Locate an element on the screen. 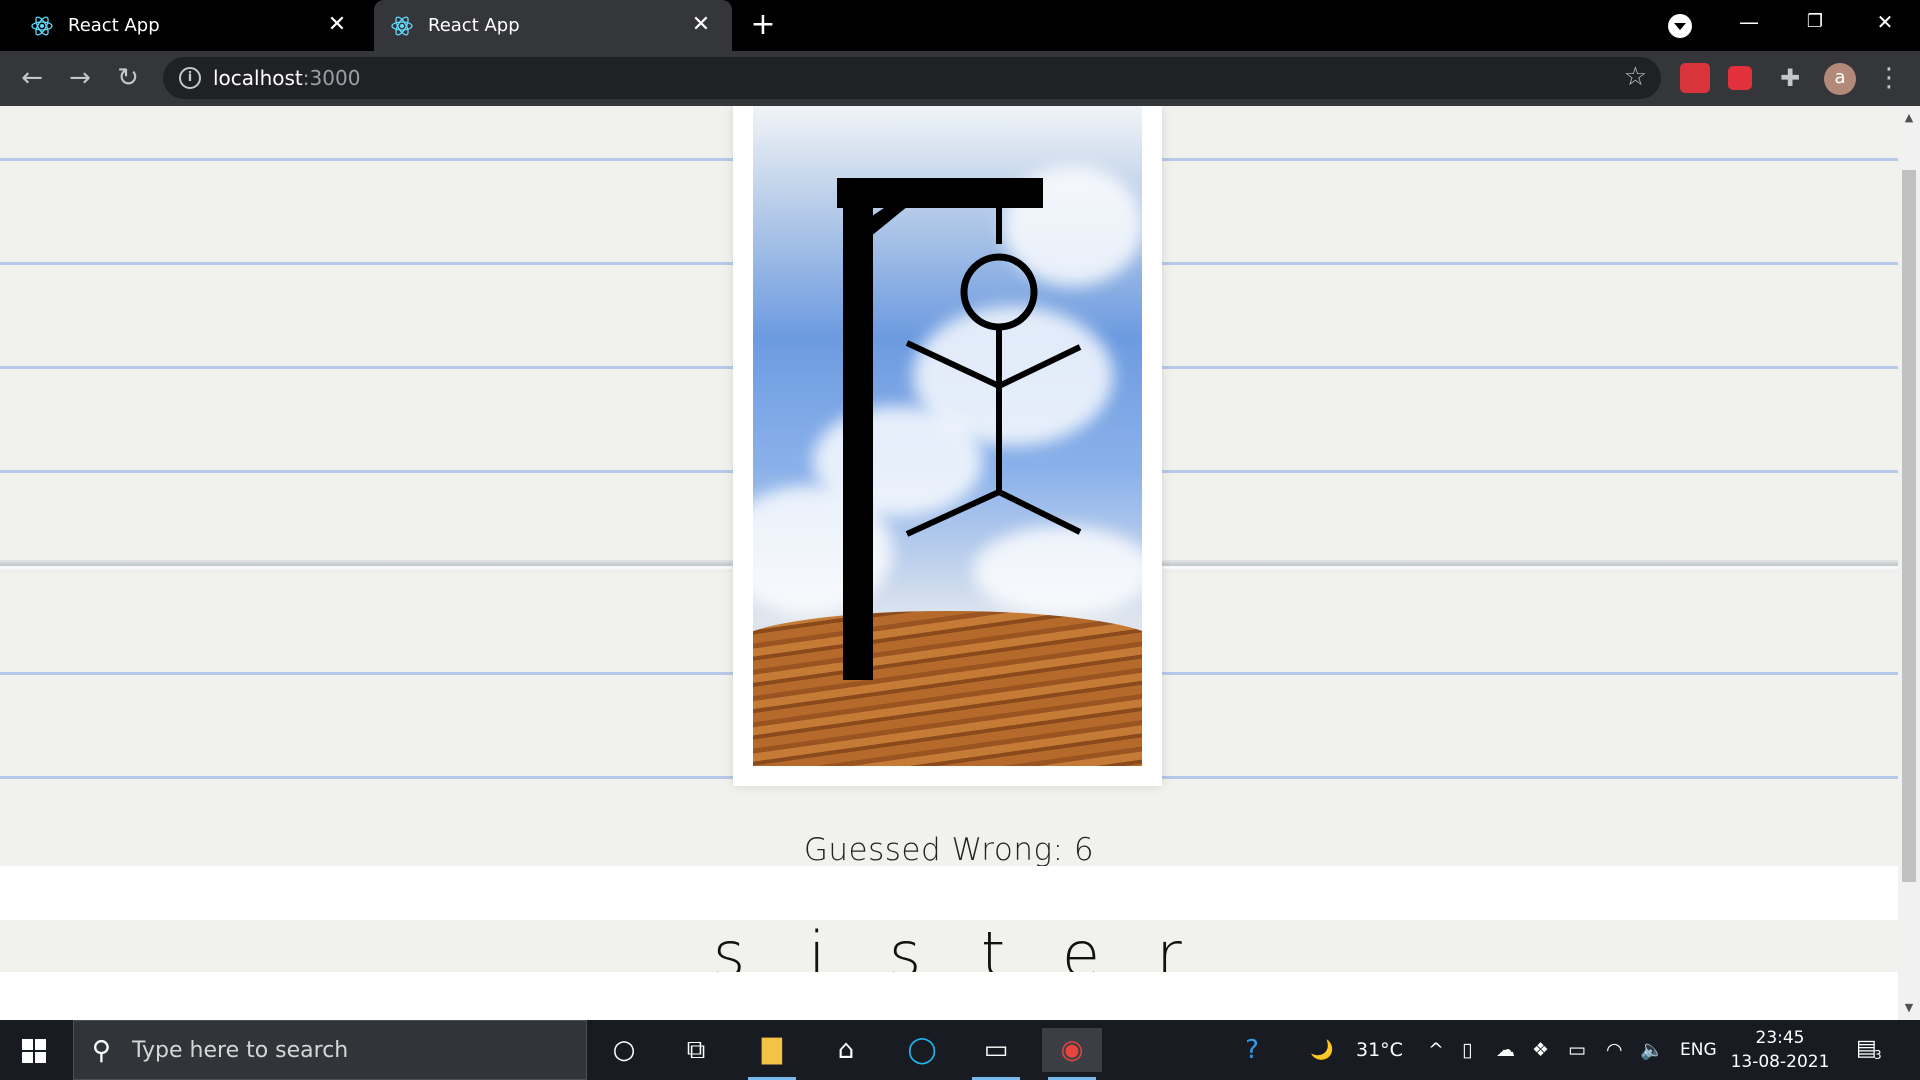 The image size is (1920, 1080). pocket-icon is located at coordinates (1740, 78).